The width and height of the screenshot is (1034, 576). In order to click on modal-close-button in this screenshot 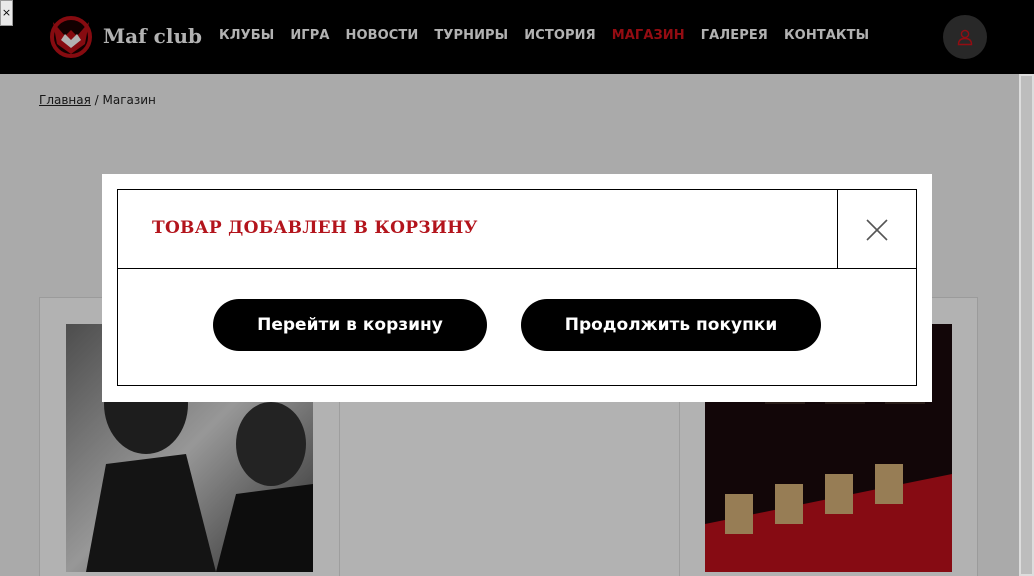, I will do `click(876, 229)`.